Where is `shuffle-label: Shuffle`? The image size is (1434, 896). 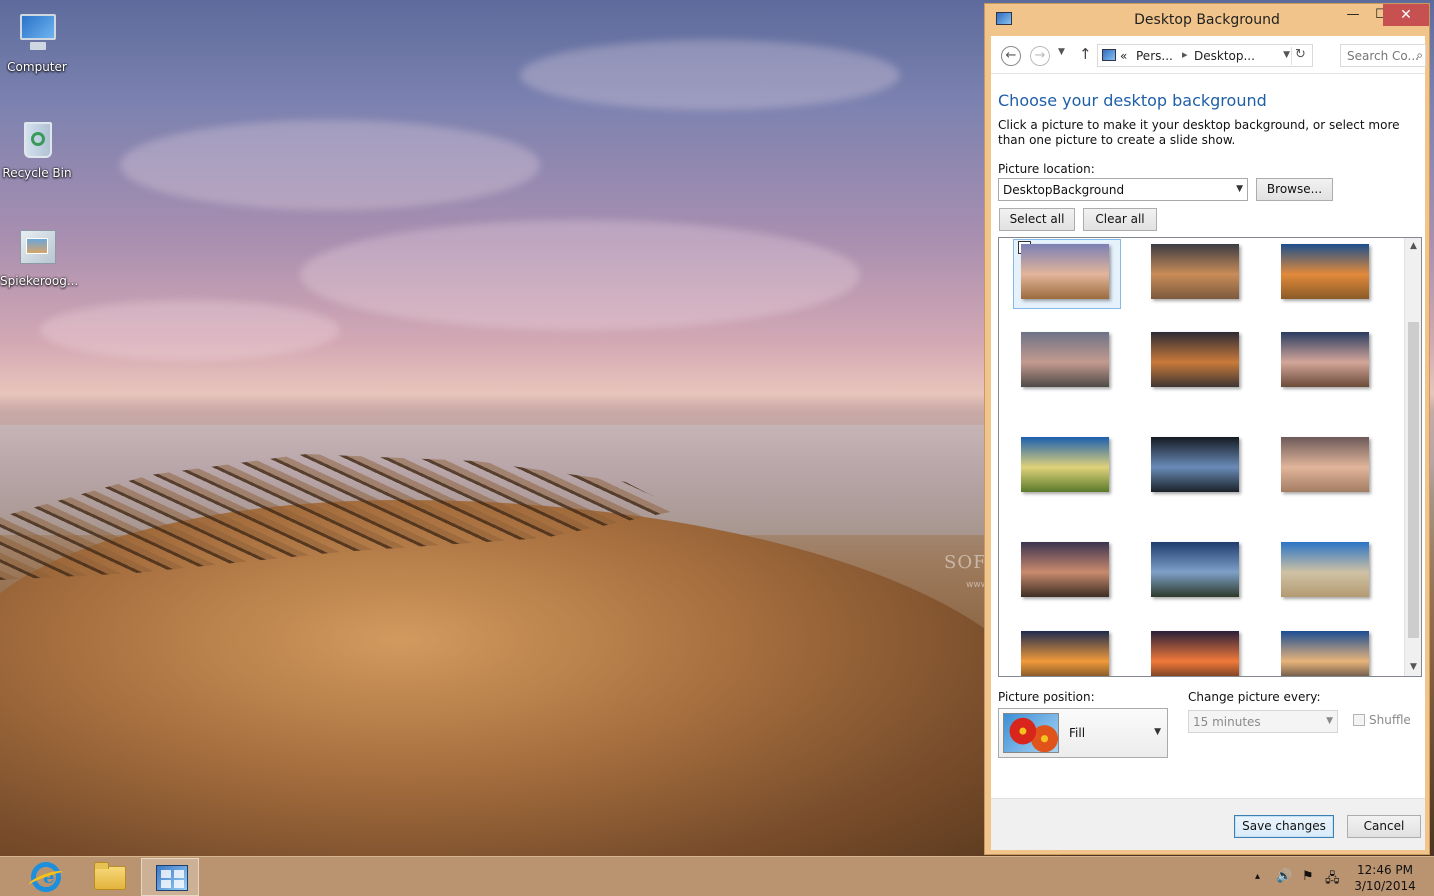 shuffle-label: Shuffle is located at coordinates (1390, 720).